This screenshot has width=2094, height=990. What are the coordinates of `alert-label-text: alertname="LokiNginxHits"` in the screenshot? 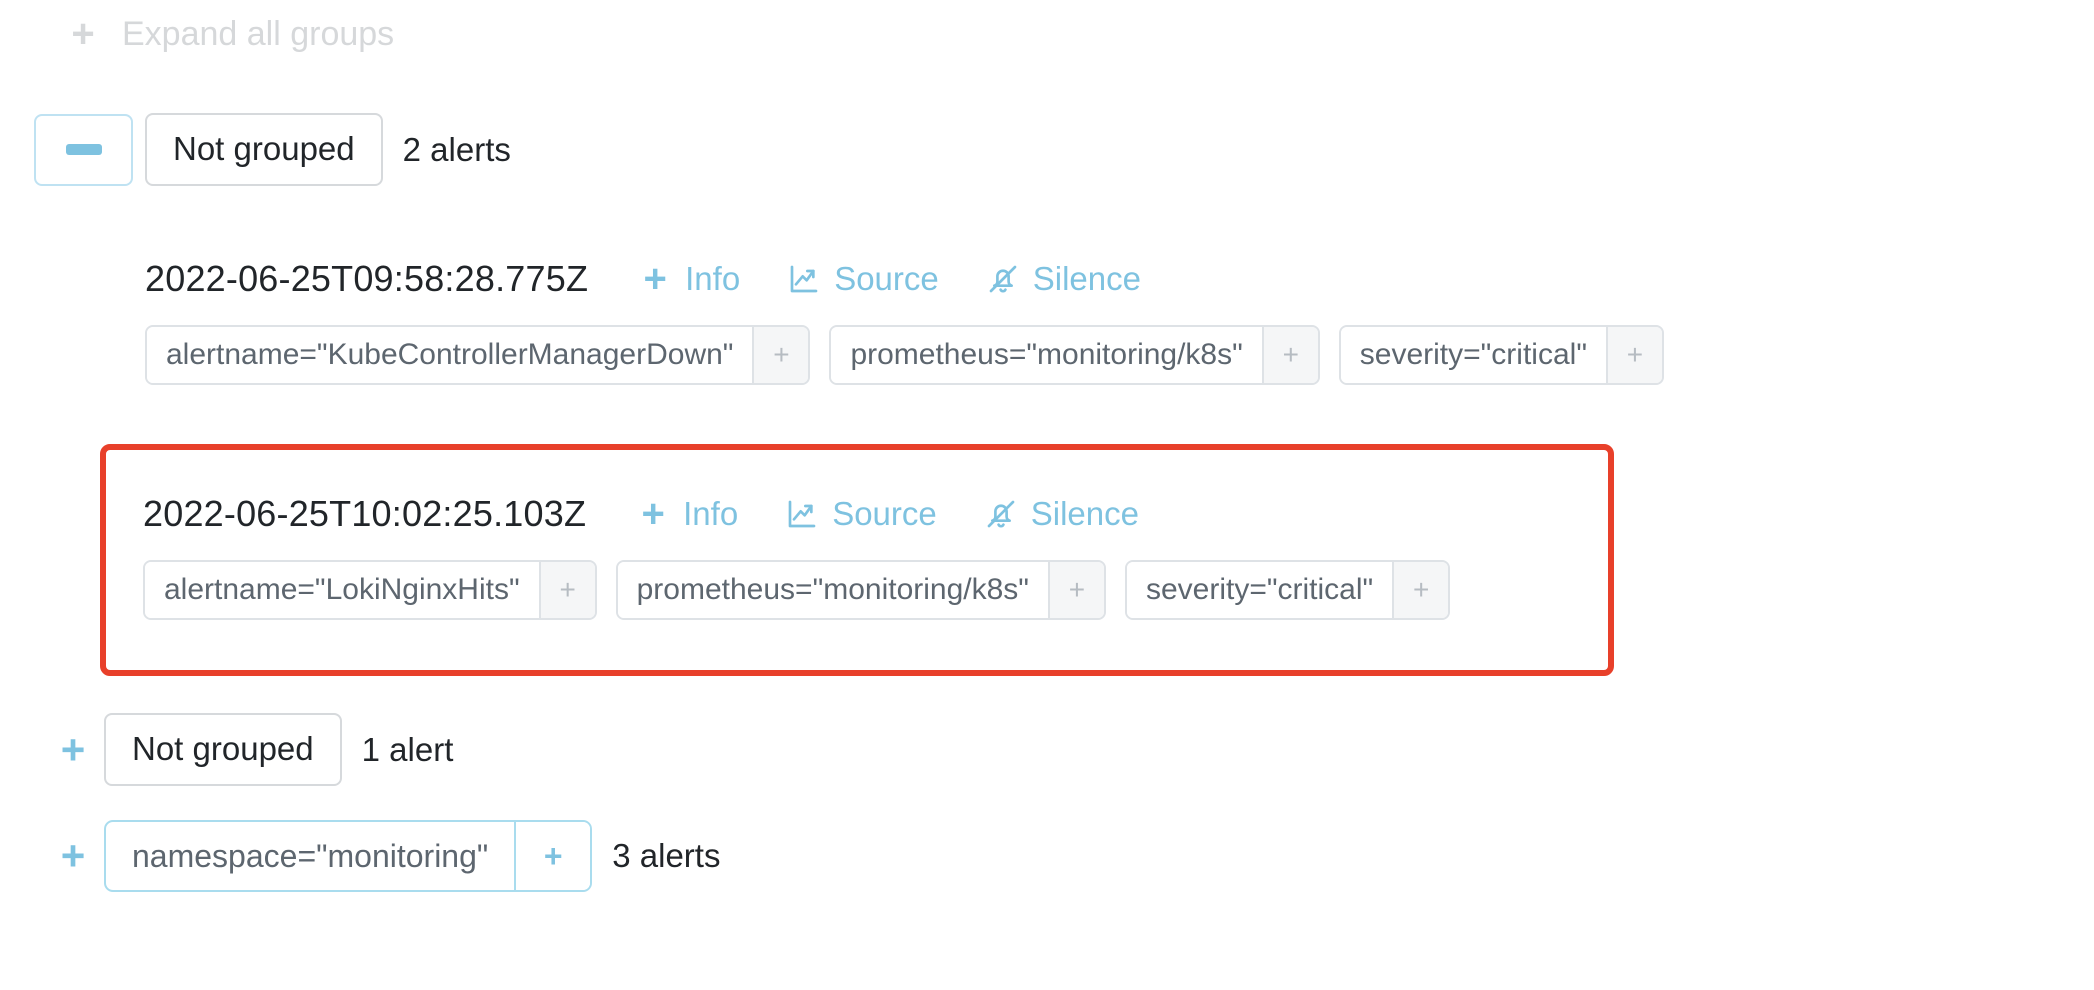 It's located at (342, 590).